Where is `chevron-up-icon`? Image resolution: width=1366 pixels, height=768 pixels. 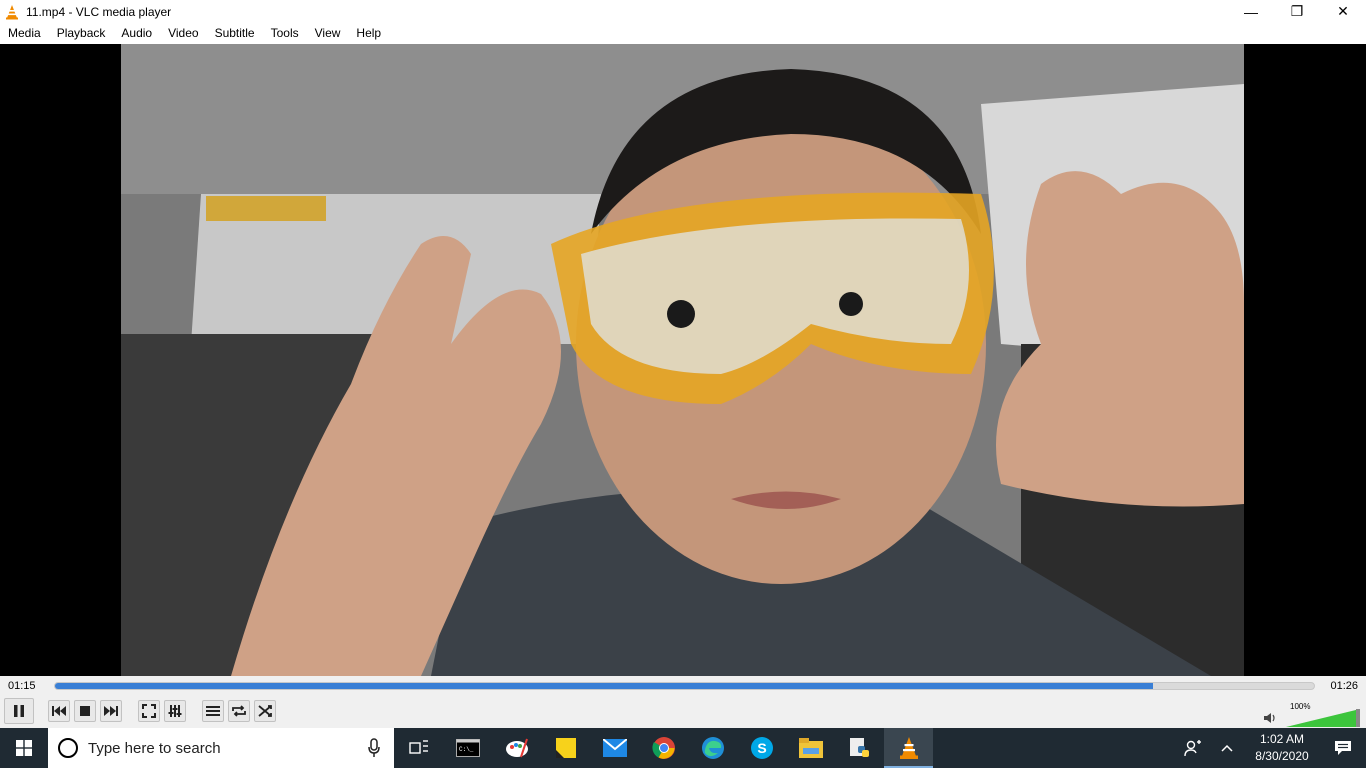
chevron-up-icon is located at coordinates (1227, 748).